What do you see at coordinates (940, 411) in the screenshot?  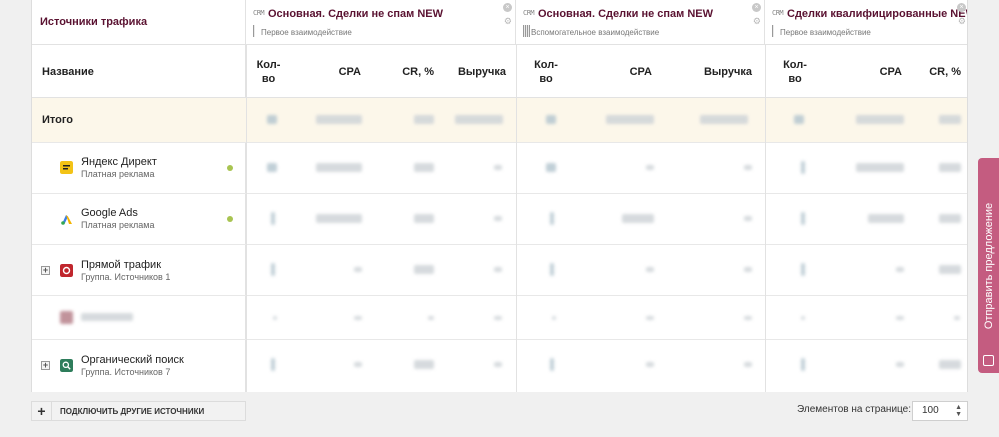 I see `per-page-select: 100 ▲ ▼` at bounding box center [940, 411].